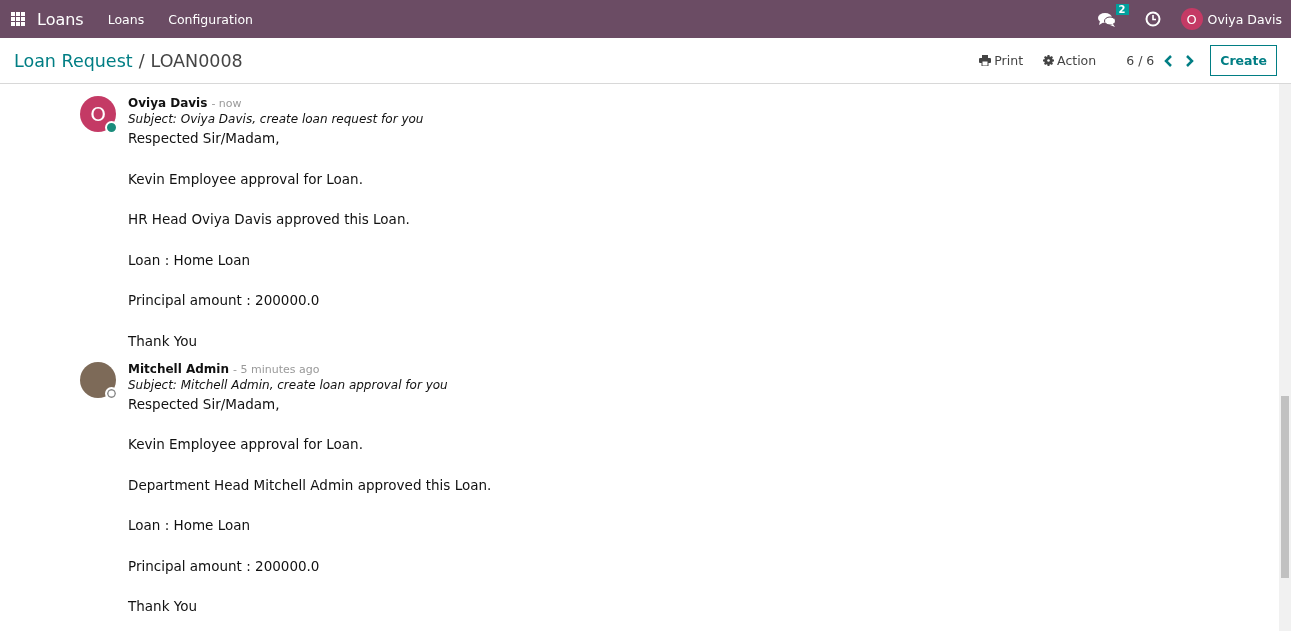 The width and height of the screenshot is (1291, 631). I want to click on author-name: Oviya Davis, so click(168, 103).